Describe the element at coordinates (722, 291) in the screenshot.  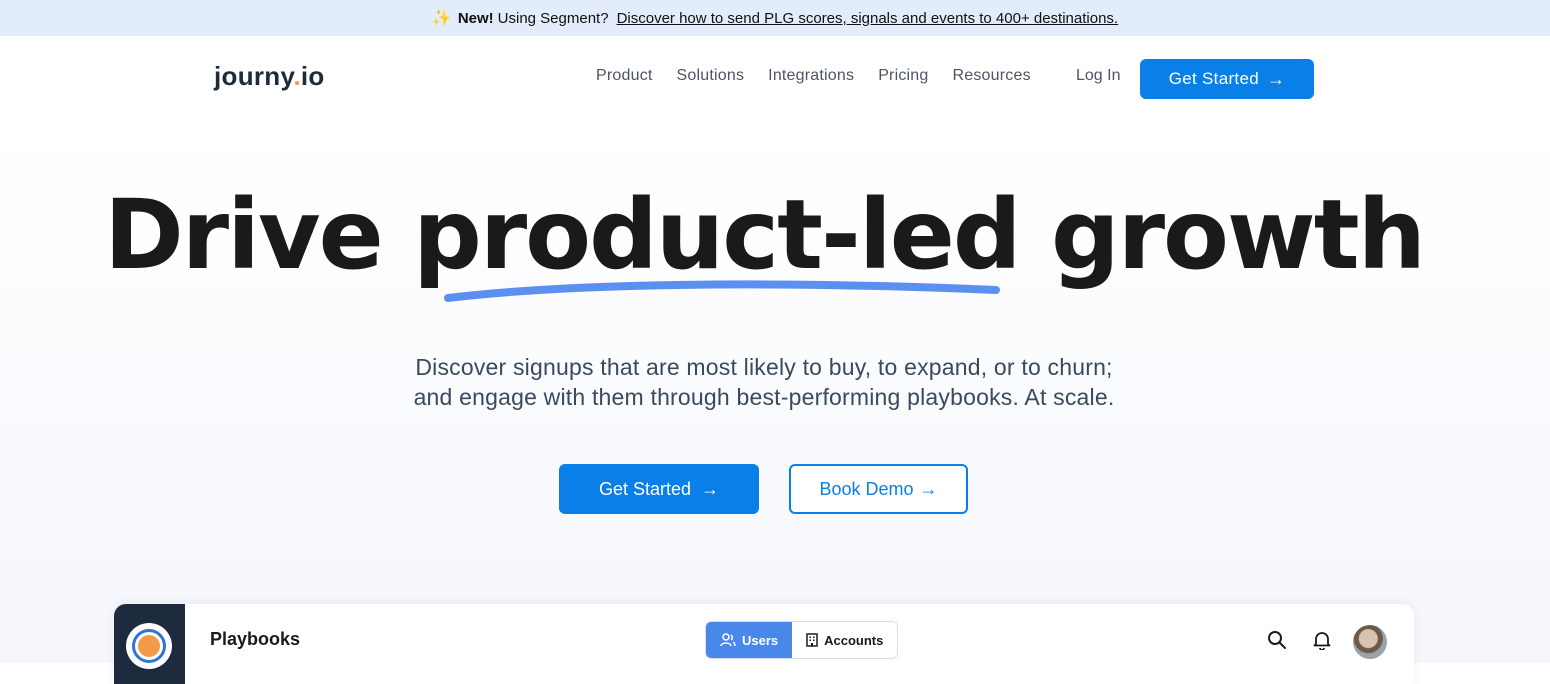
I see `highlight-underline` at that location.